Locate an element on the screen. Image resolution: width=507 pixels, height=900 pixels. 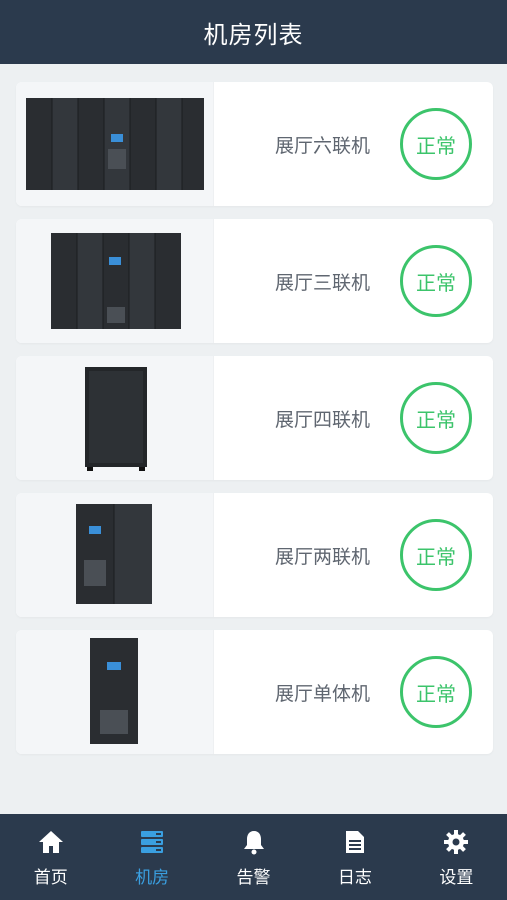
cabinet-pair-image is located at coordinates (113, 554).